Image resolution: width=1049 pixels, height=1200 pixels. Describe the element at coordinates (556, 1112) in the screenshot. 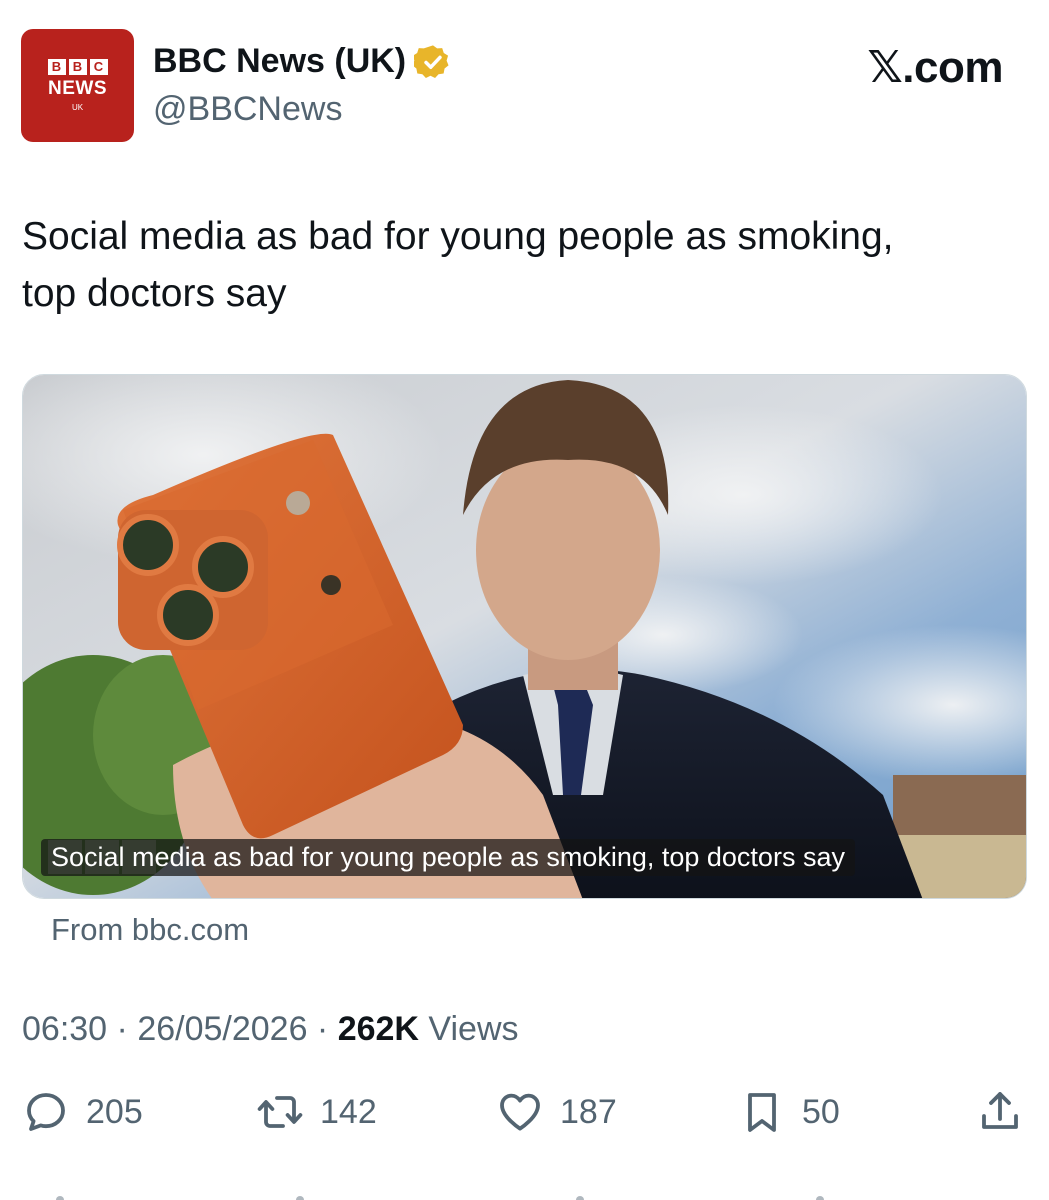

I see `like-button: 187` at that location.